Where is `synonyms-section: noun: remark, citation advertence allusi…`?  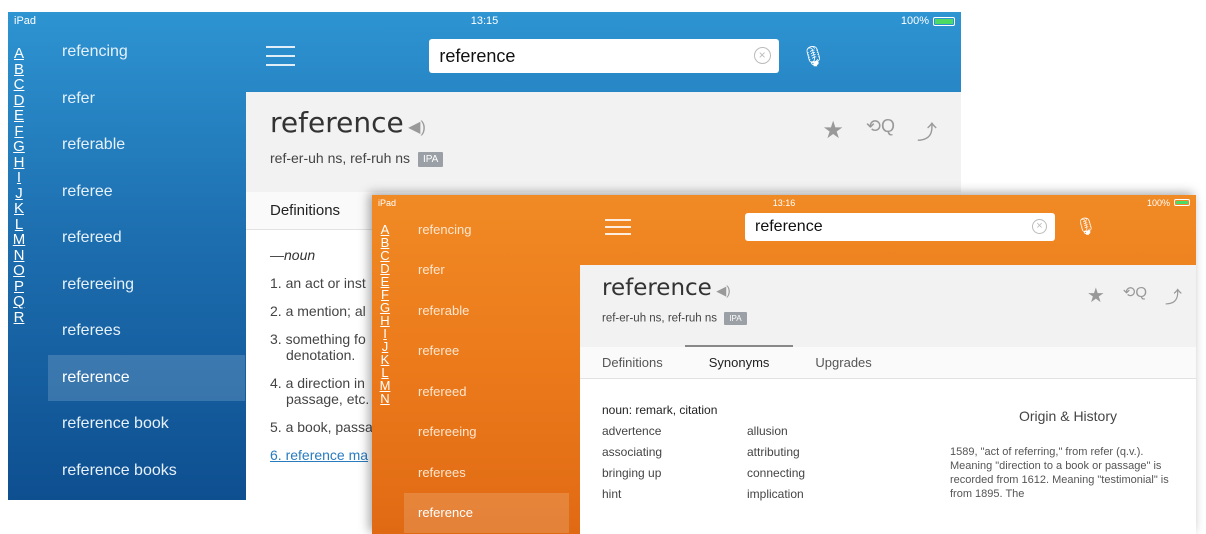
synonyms-section: noun: remark, citation advertence allusi… is located at coordinates (747, 452).